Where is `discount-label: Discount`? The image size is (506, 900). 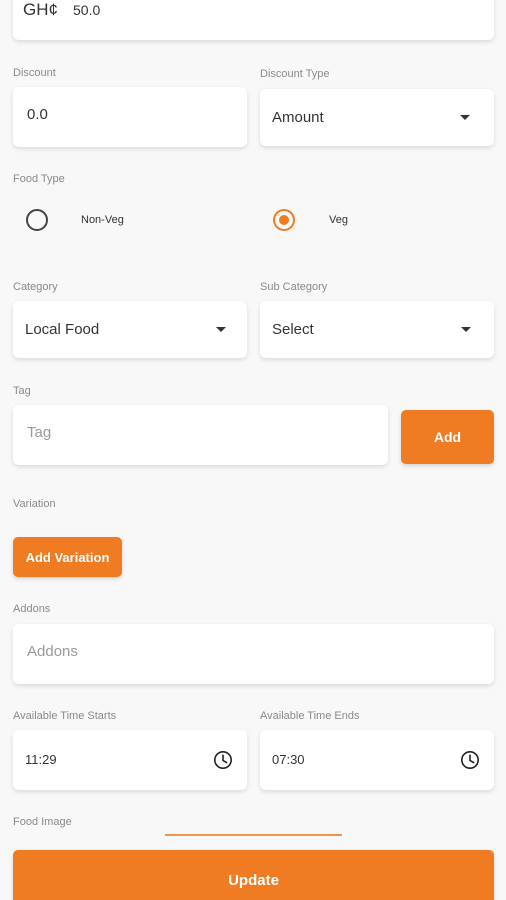 discount-label: Discount is located at coordinates (34, 73).